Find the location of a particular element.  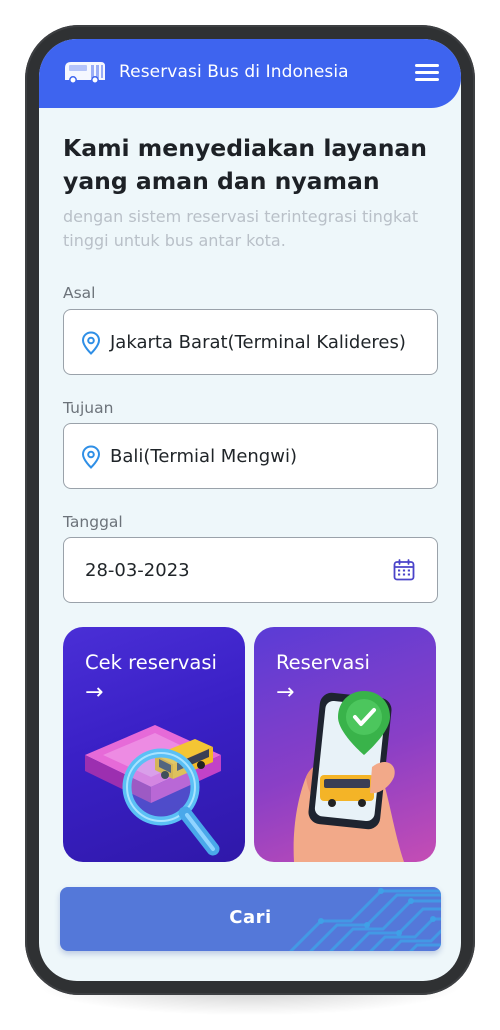

origin-field: Jakarta Barat(Terminal Kalideres) is located at coordinates (250, 342).